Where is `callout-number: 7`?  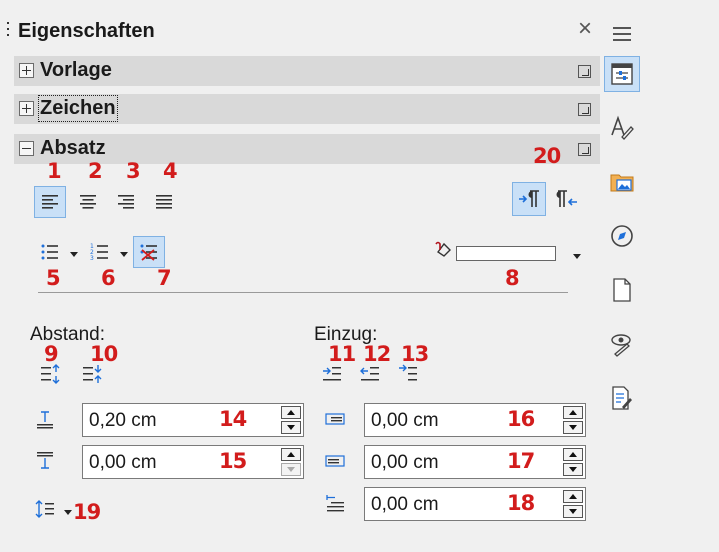
callout-number: 7 is located at coordinates (164, 278).